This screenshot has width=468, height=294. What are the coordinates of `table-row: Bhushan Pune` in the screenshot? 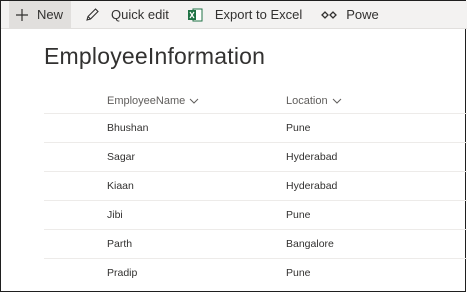 It's located at (255, 127).